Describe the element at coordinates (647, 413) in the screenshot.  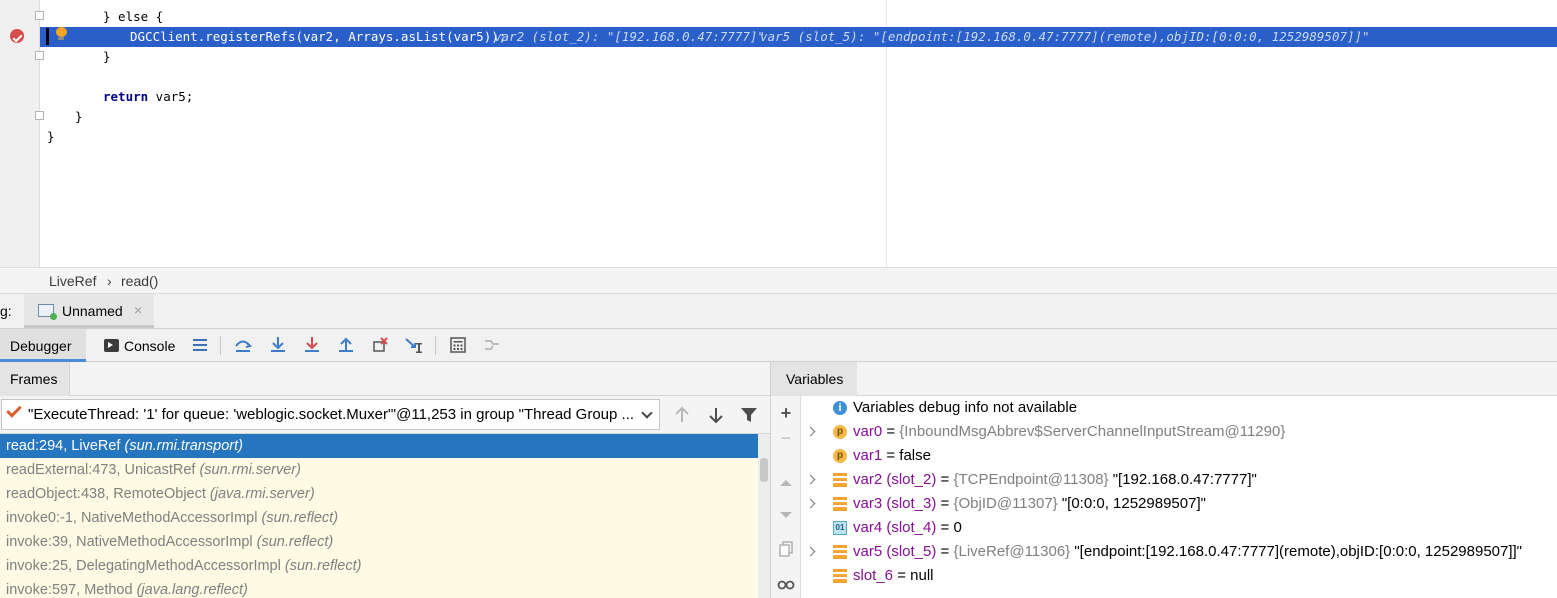
I see `chevron-down-icon` at that location.